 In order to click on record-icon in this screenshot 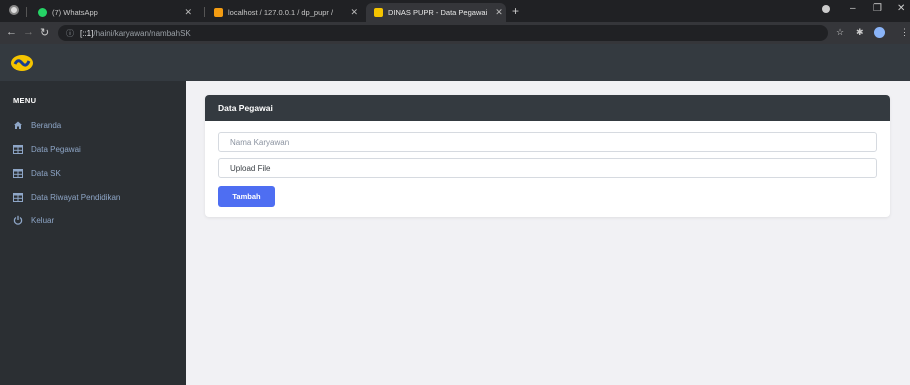, I will do `click(826, 9)`.